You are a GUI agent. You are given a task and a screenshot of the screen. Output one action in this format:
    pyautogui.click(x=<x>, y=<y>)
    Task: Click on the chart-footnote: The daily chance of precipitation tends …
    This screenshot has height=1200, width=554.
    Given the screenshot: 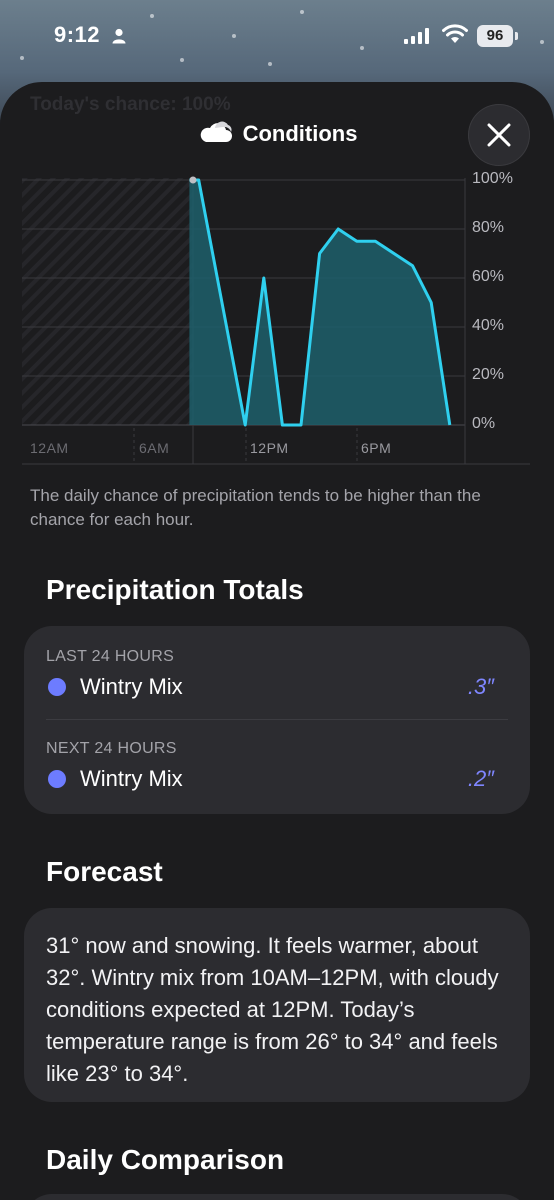 What is the action you would take?
    pyautogui.click(x=255, y=507)
    